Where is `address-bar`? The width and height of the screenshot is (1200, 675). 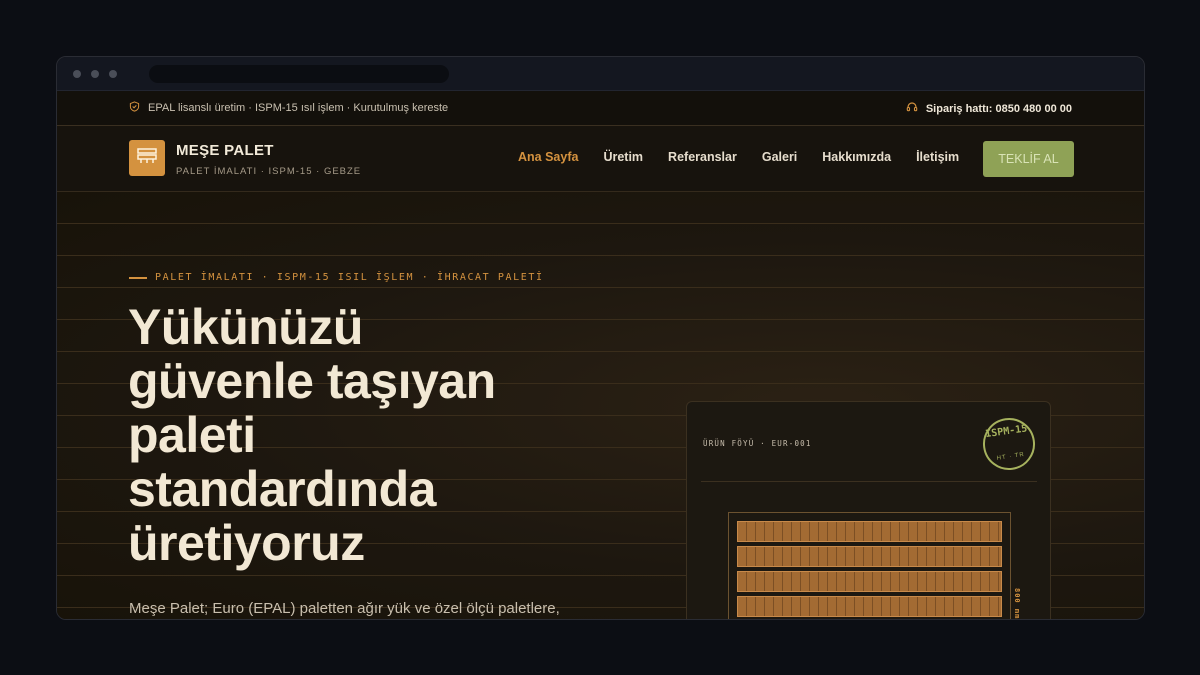 address-bar is located at coordinates (299, 74).